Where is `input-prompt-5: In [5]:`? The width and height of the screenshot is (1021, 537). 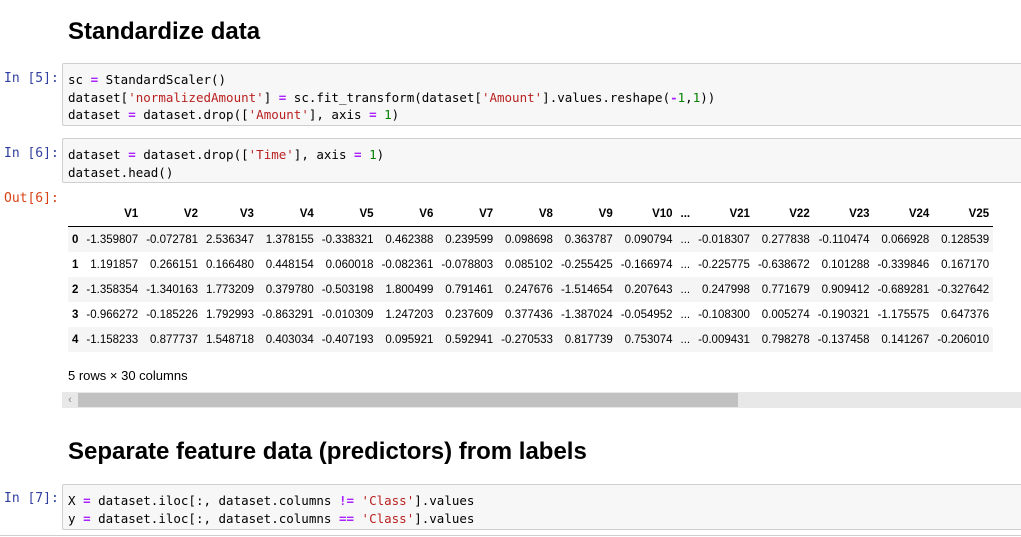 input-prompt-5: In [5]: is located at coordinates (31, 78).